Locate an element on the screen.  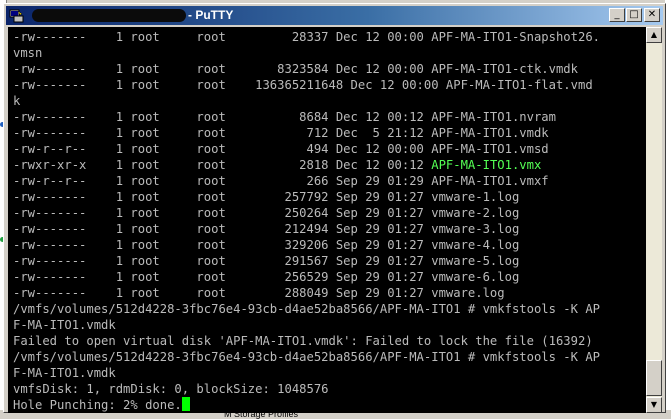
putty-app-icon is located at coordinates (16, 15).